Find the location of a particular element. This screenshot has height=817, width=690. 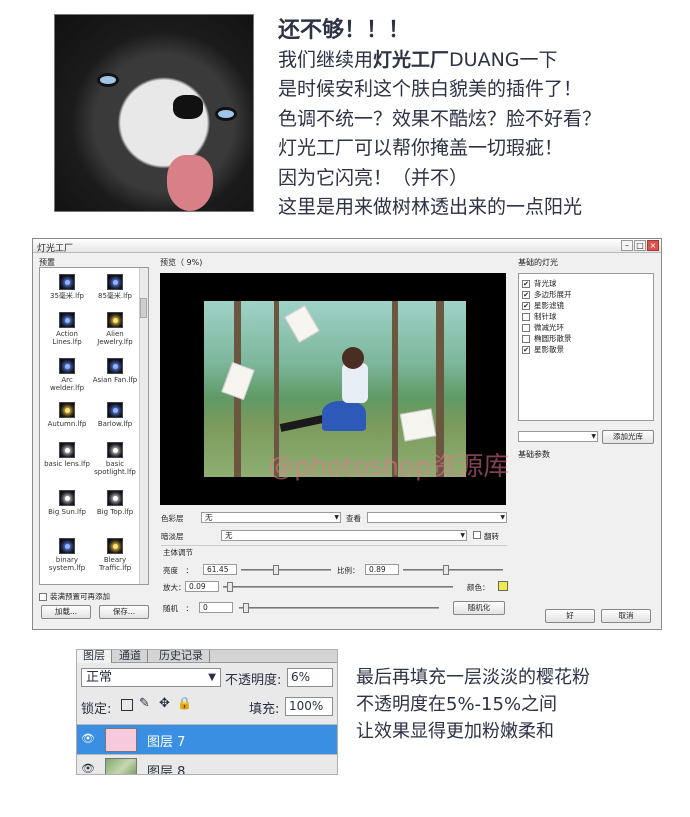

light-item: 微减光环 is located at coordinates (543, 327).